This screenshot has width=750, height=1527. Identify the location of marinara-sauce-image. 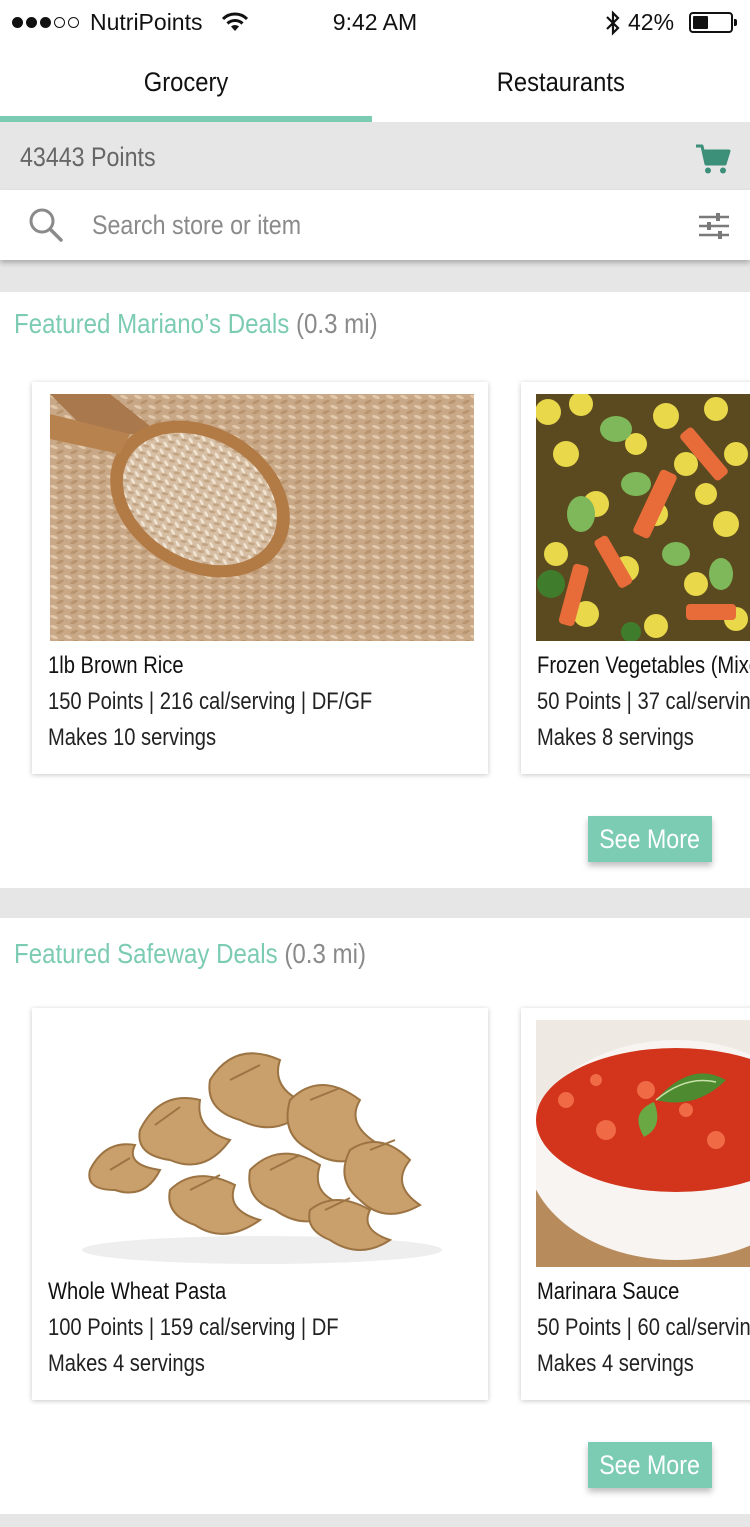
(643, 1143).